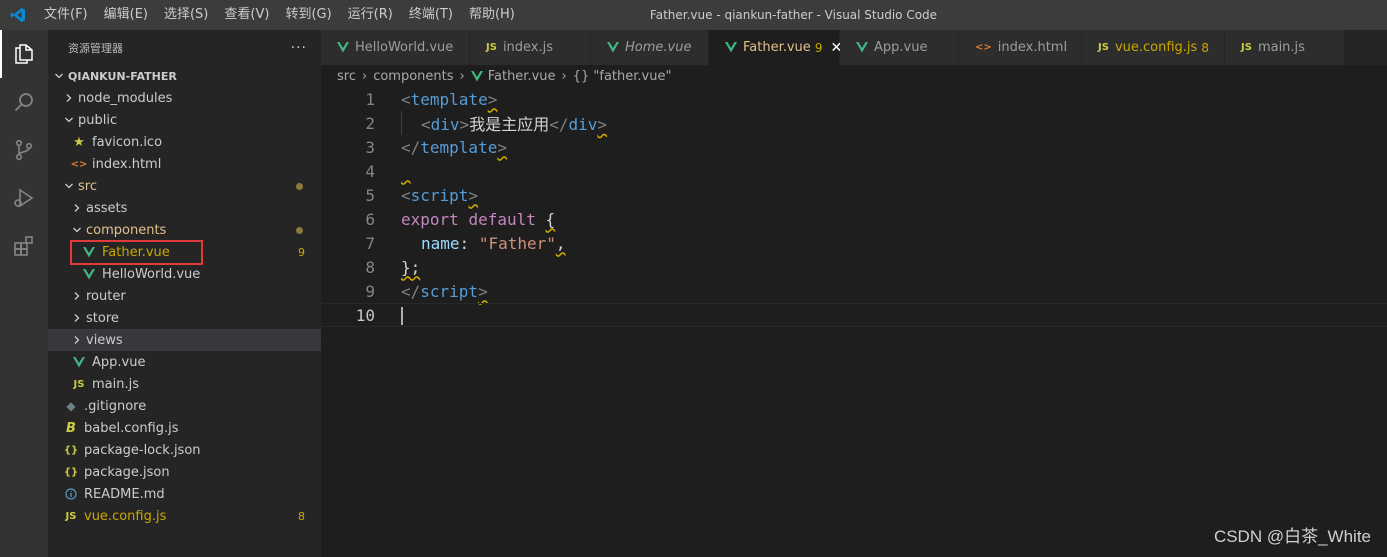 The width and height of the screenshot is (1387, 557). What do you see at coordinates (184, 428) in the screenshot?
I see `tree-item-babel-config: B babel.config.js` at bounding box center [184, 428].